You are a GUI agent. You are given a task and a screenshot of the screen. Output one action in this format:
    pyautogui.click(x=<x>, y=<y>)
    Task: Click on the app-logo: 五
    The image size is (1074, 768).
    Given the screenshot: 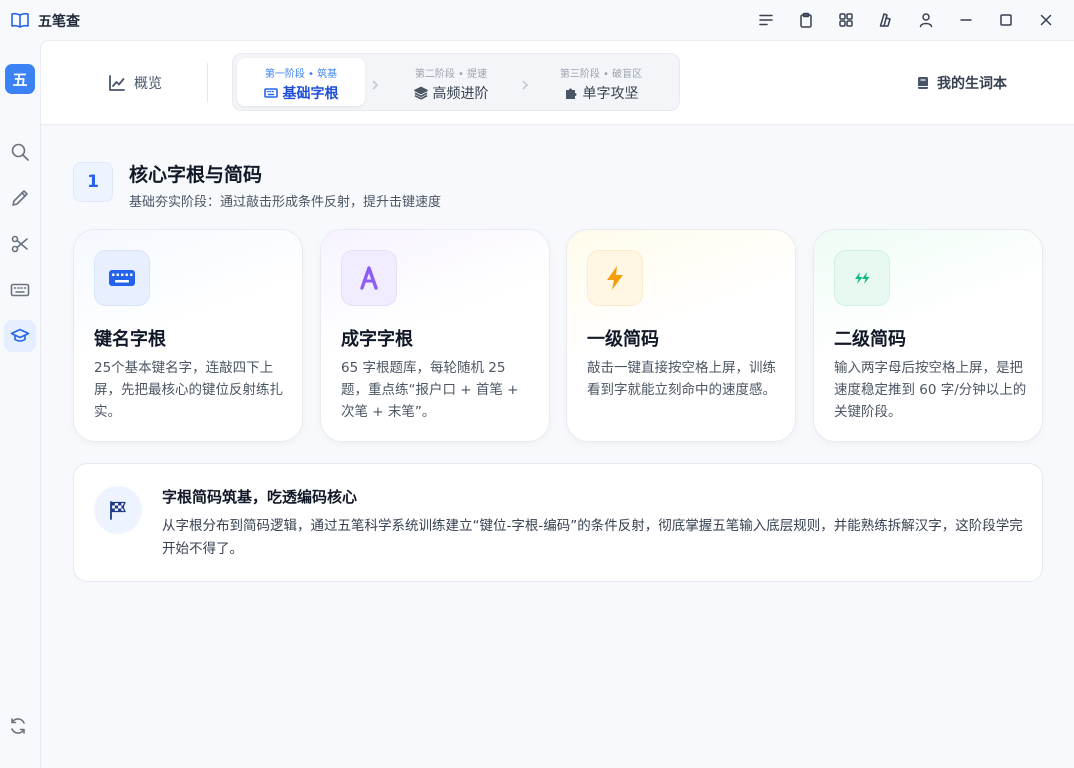 What is the action you would take?
    pyautogui.click(x=20, y=79)
    